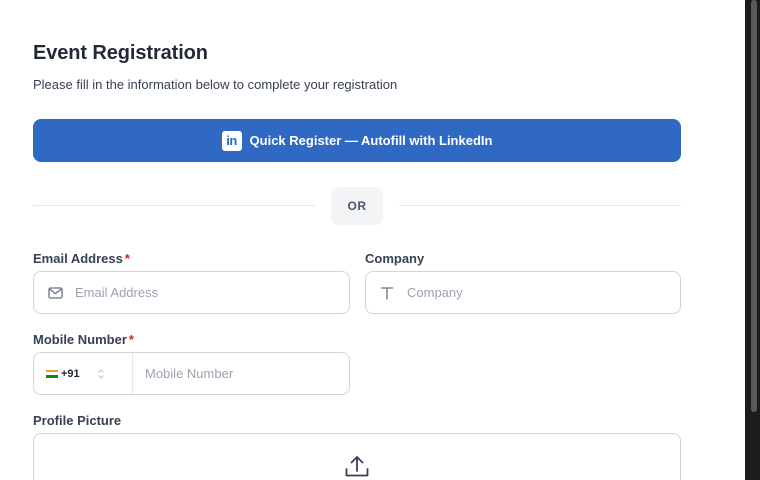 The height and width of the screenshot is (480, 760). Describe the element at coordinates (357, 206) in the screenshot. I see `or-separator: OR` at that location.